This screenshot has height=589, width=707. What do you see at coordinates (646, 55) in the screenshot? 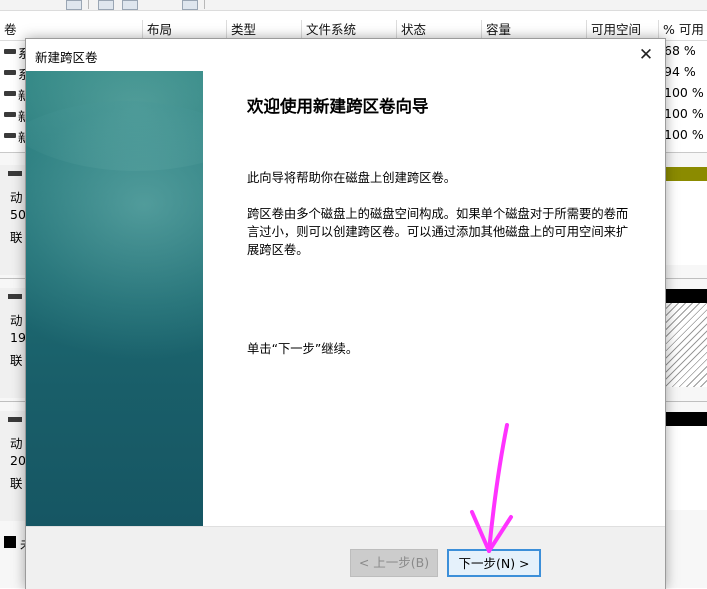
I see `close-icon: ✕` at bounding box center [646, 55].